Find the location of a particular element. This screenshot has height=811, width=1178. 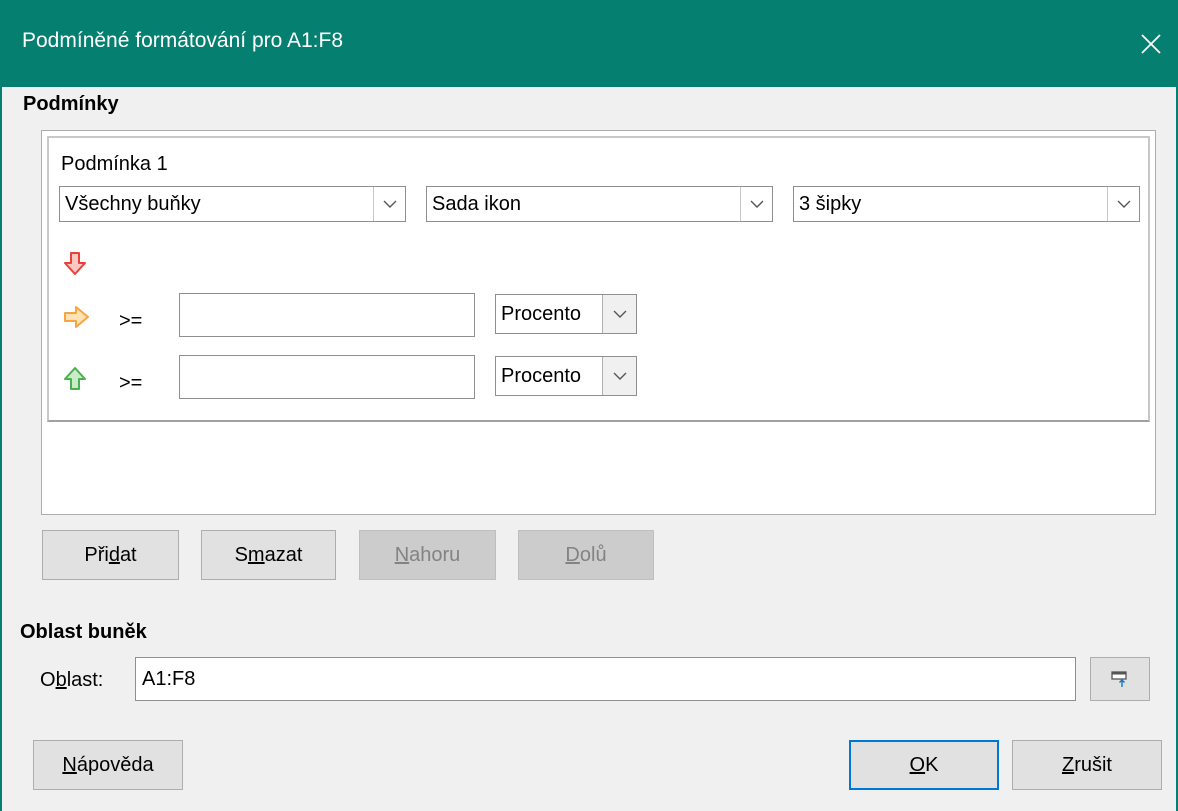

condition-type-dropdown: Sada ikon is located at coordinates (599, 204).